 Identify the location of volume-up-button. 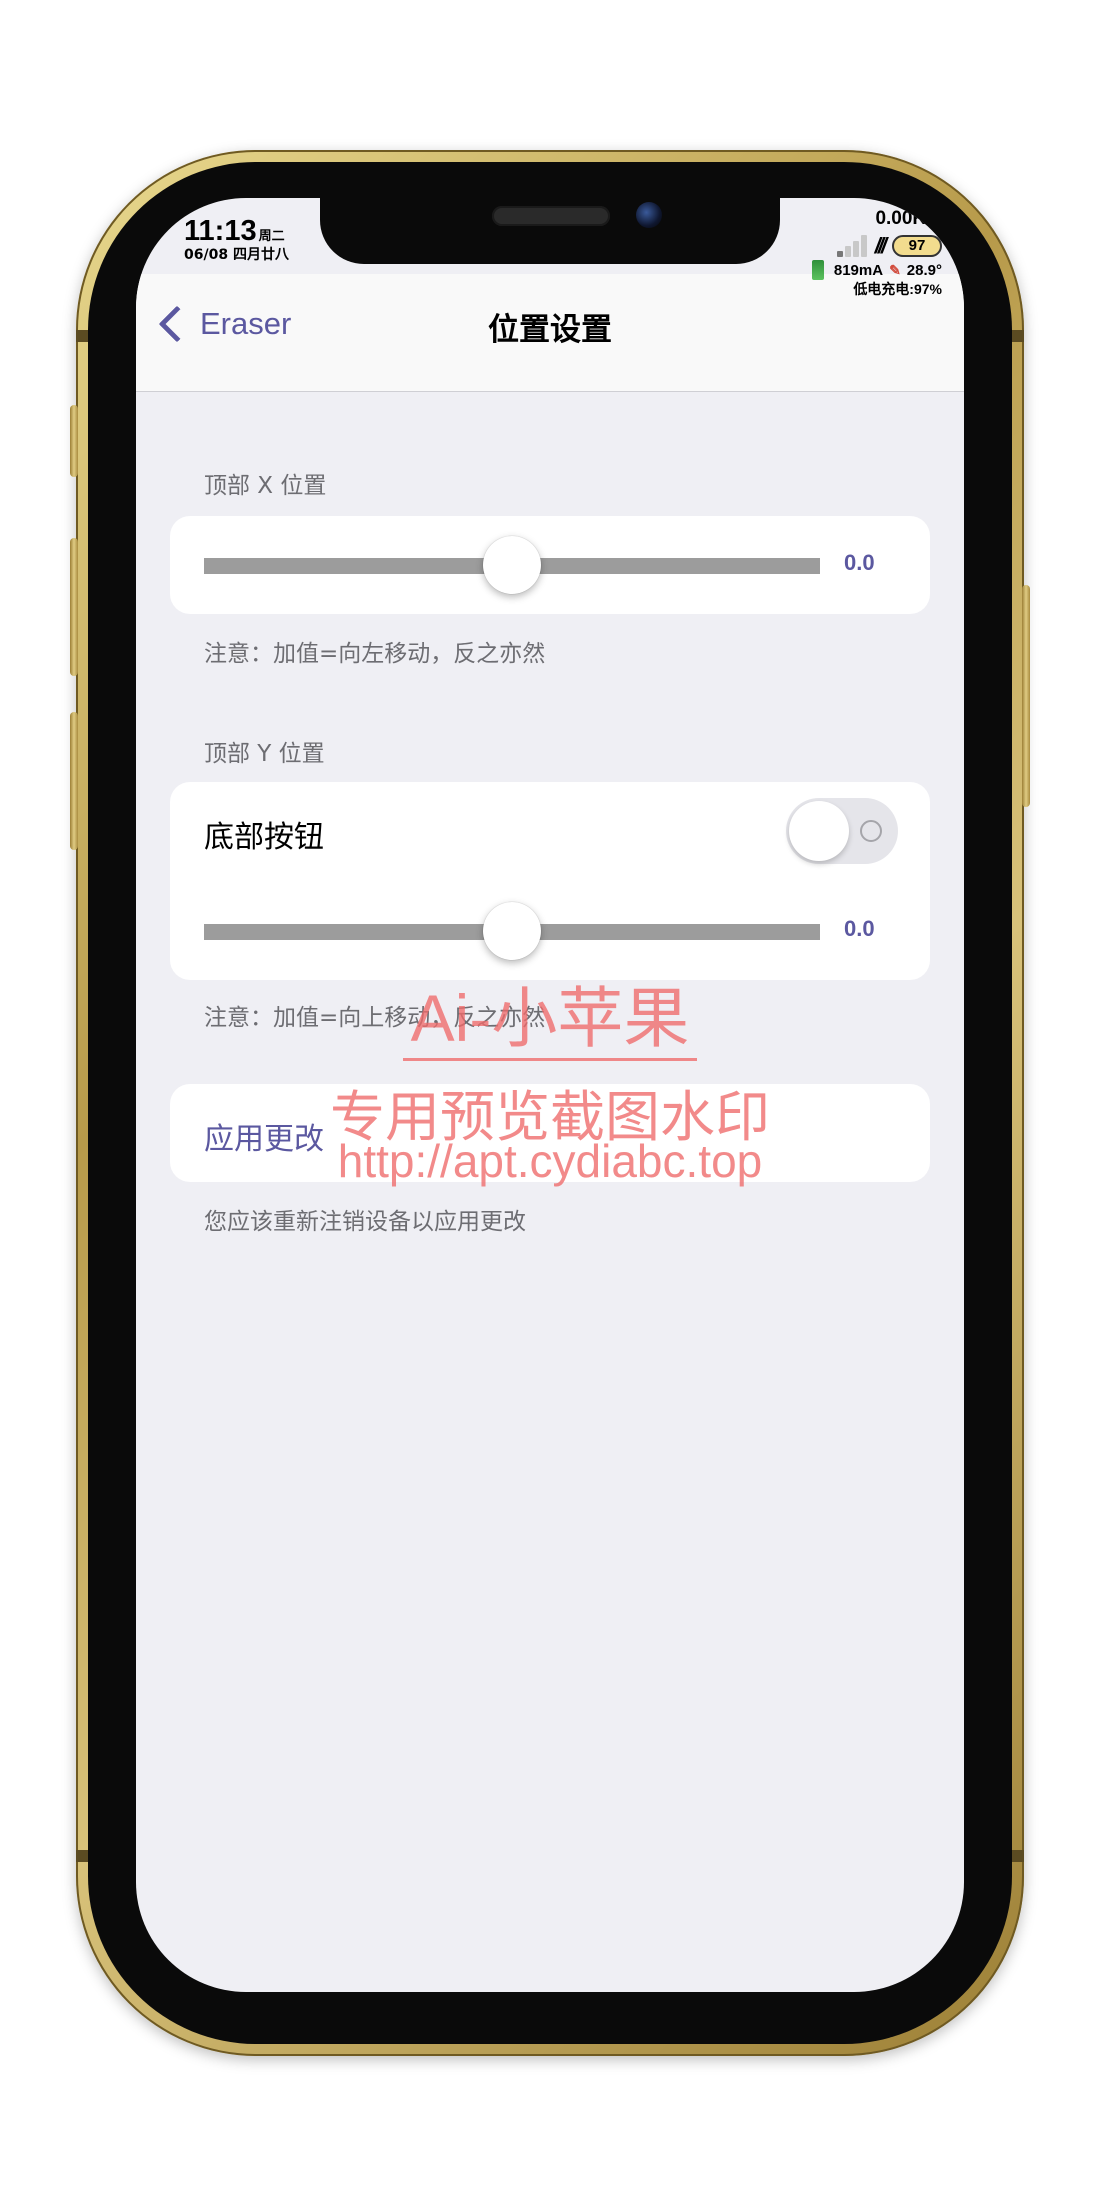
(74, 607).